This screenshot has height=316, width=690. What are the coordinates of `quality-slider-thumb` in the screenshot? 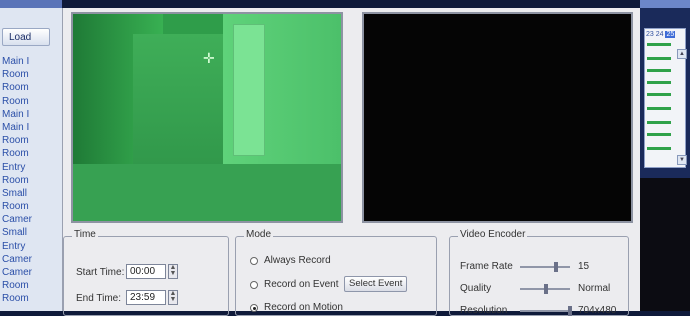 It's located at (546, 289).